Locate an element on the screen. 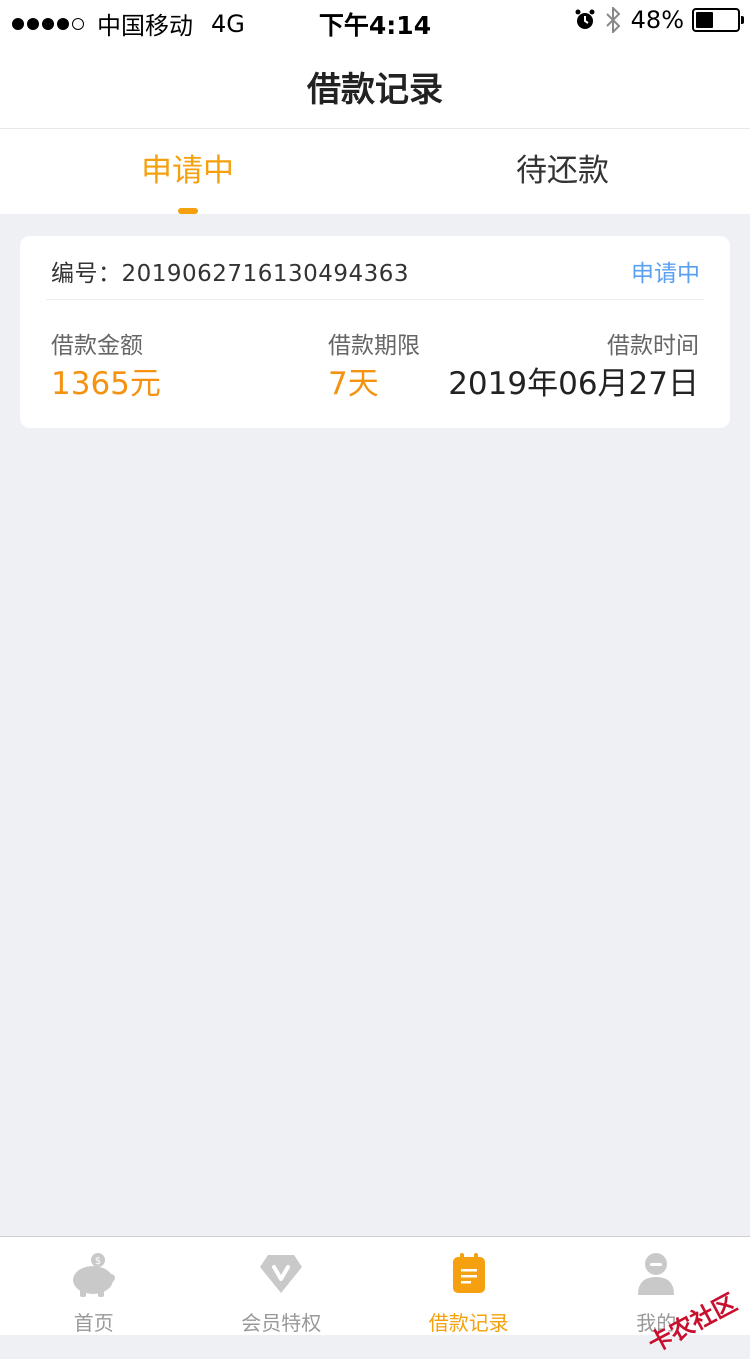 The height and width of the screenshot is (1359, 750). tab-pending-repayment: 待还款 is located at coordinates (562, 171).